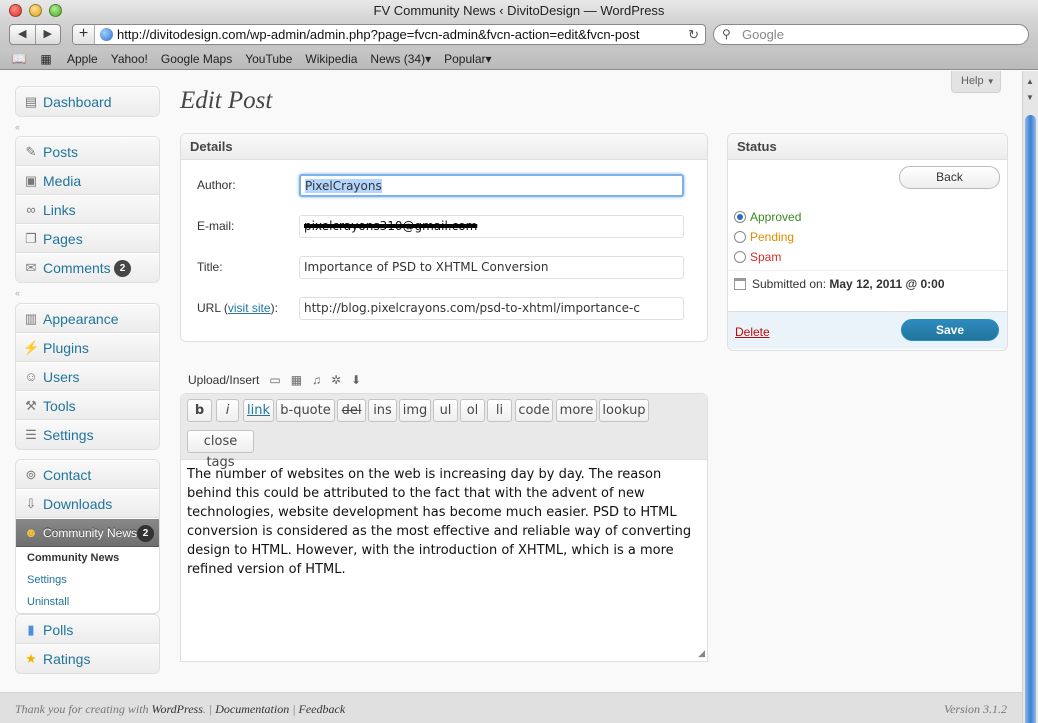  Describe the element at coordinates (199, 410) in the screenshot. I see `qt-bold-button: b` at that location.